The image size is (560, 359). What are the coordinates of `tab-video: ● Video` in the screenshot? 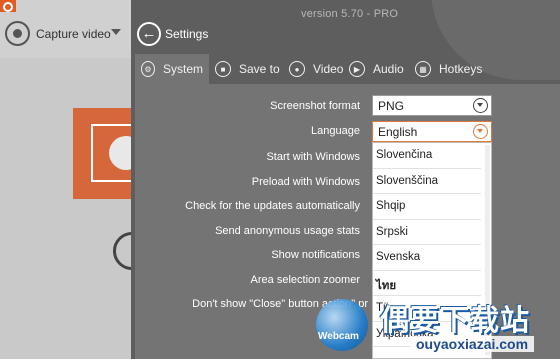 It's located at (316, 69).